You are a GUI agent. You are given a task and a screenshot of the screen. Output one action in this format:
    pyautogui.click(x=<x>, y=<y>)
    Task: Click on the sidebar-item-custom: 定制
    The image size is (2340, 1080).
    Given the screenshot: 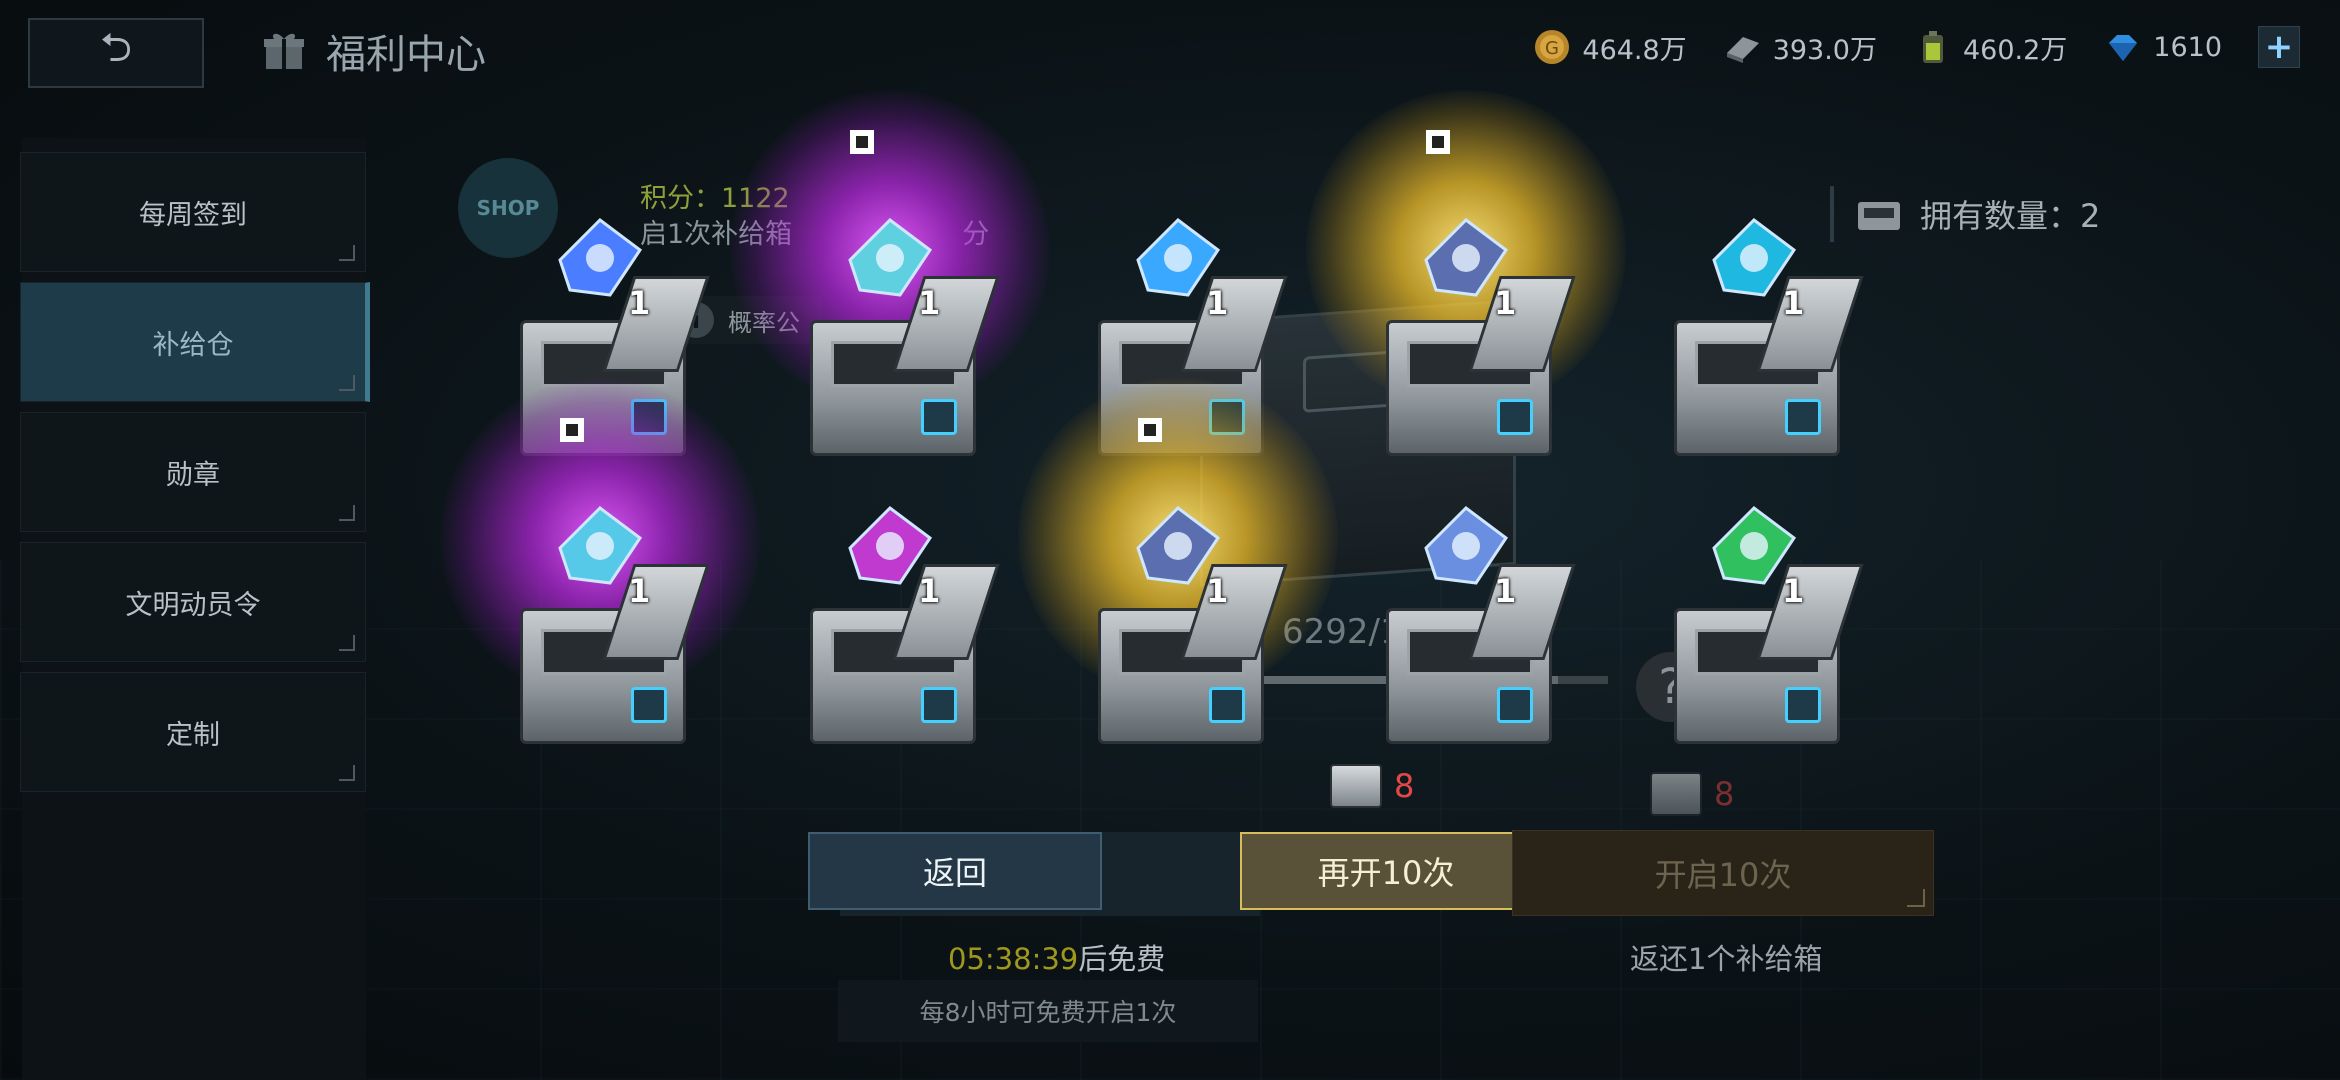 What is the action you would take?
    pyautogui.click(x=193, y=732)
    